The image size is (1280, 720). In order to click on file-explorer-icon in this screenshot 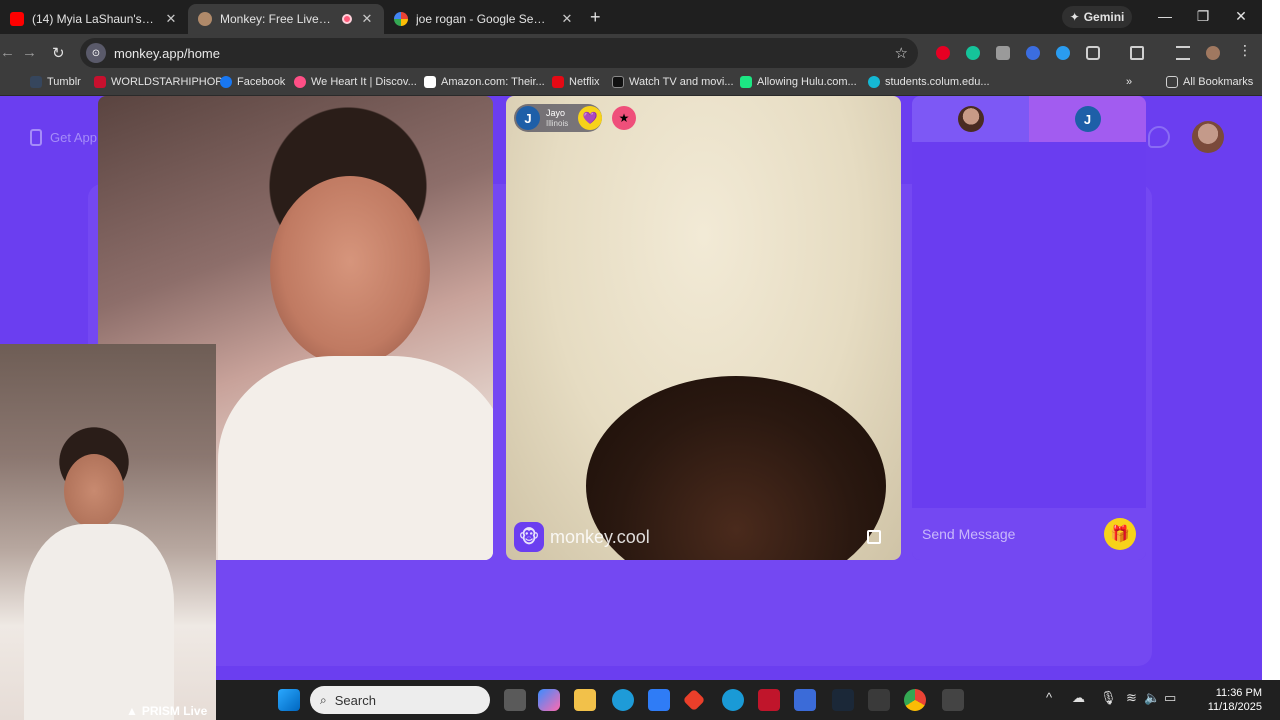, I will do `click(585, 700)`.